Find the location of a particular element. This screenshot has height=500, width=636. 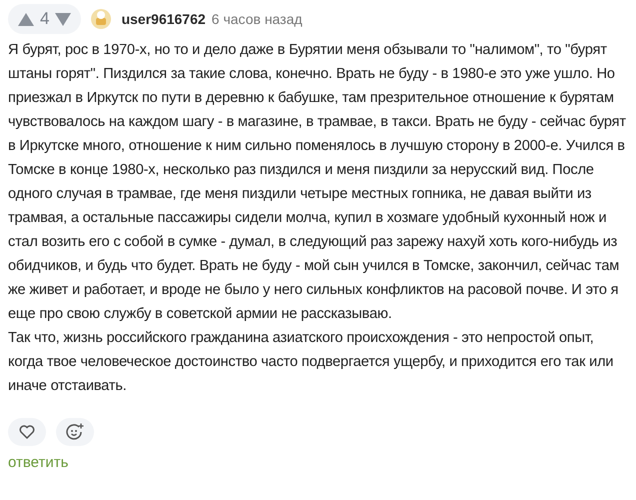

comment-paragraph: Так что, жизнь российского гражданина азиатского происхождения - это непростой опыт, когда твое человеческое достоинство часто подвергается ущербу, и приходится его так или иначе отстаивать. is located at coordinates (311, 362).